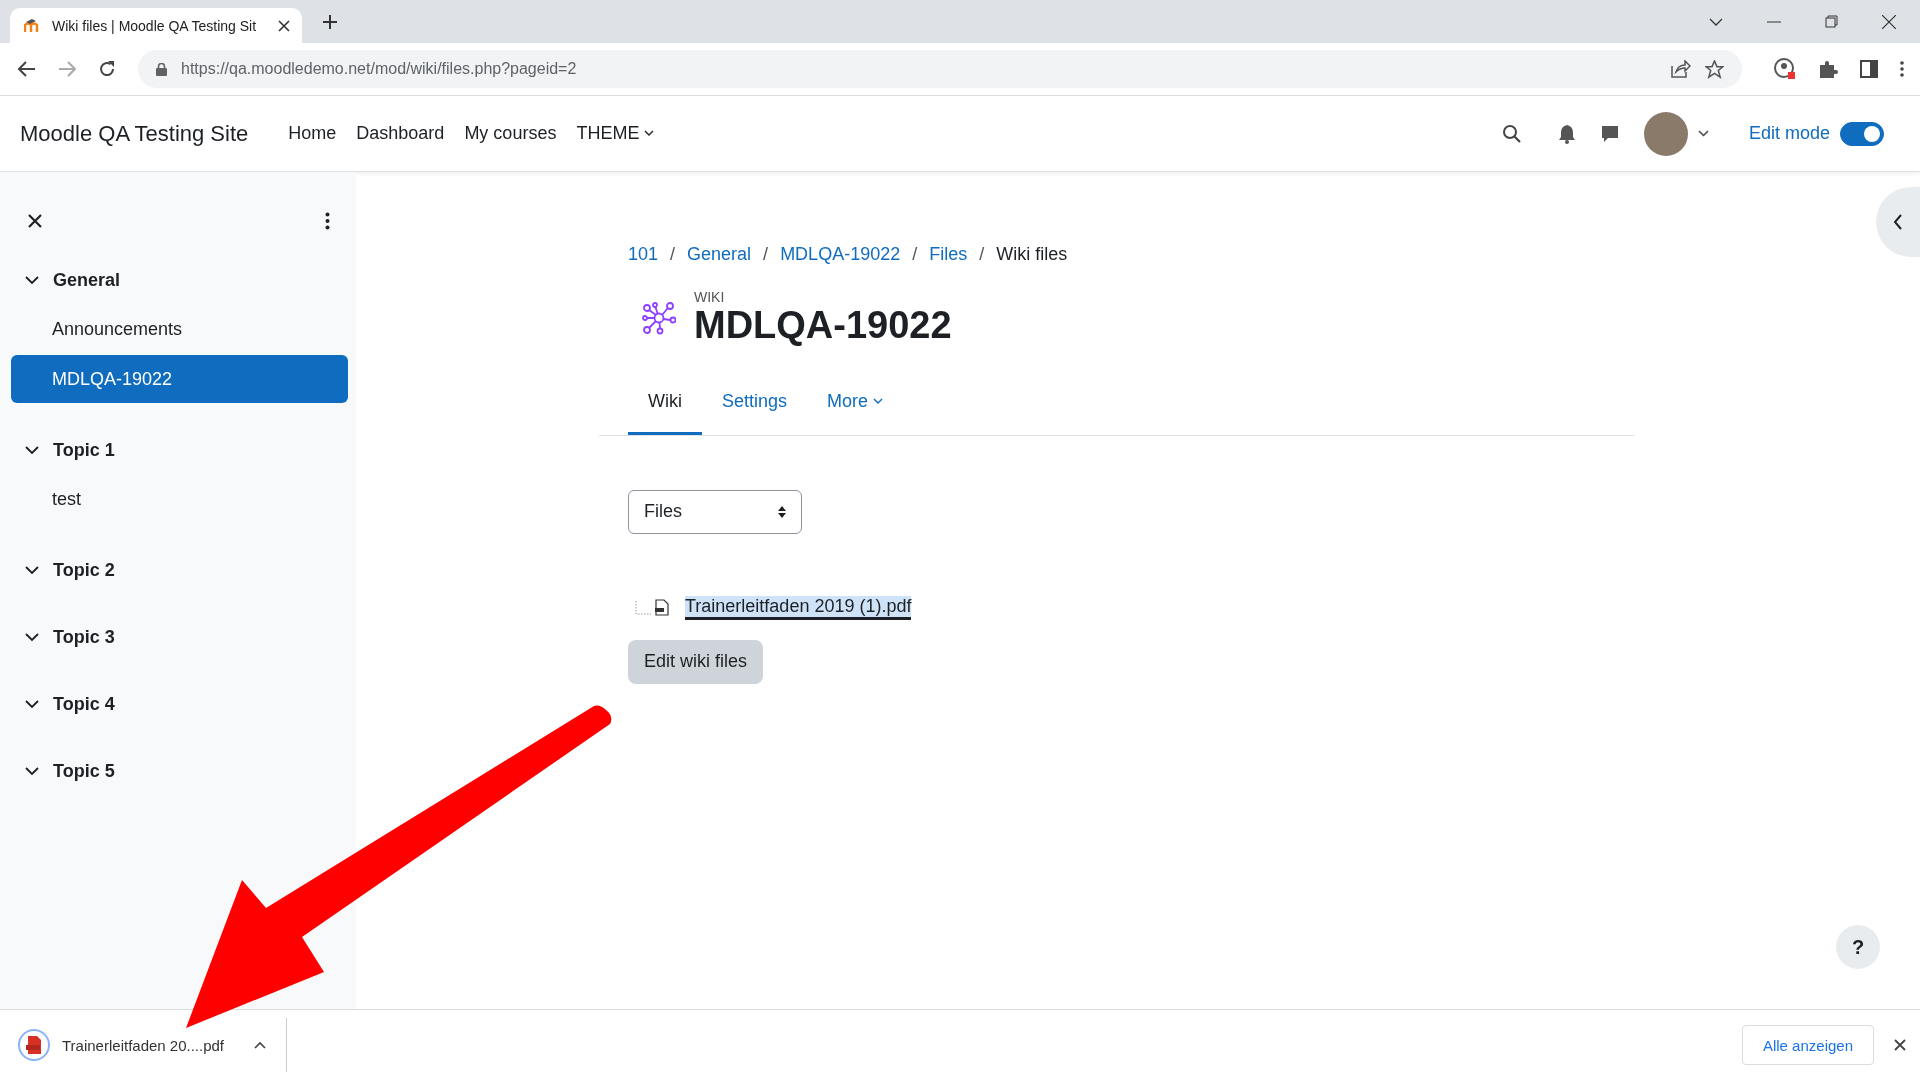 The height and width of the screenshot is (1080, 1920). Describe the element at coordinates (755, 404) in the screenshot. I see `tab: Settings` at that location.